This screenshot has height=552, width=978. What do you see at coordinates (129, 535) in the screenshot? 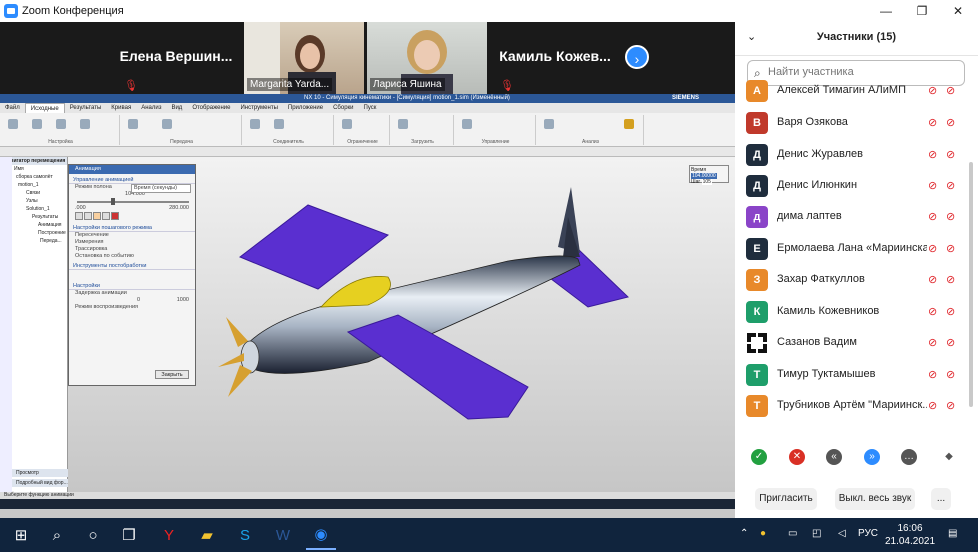
I see `task-view-icon: ❐` at bounding box center [129, 535].